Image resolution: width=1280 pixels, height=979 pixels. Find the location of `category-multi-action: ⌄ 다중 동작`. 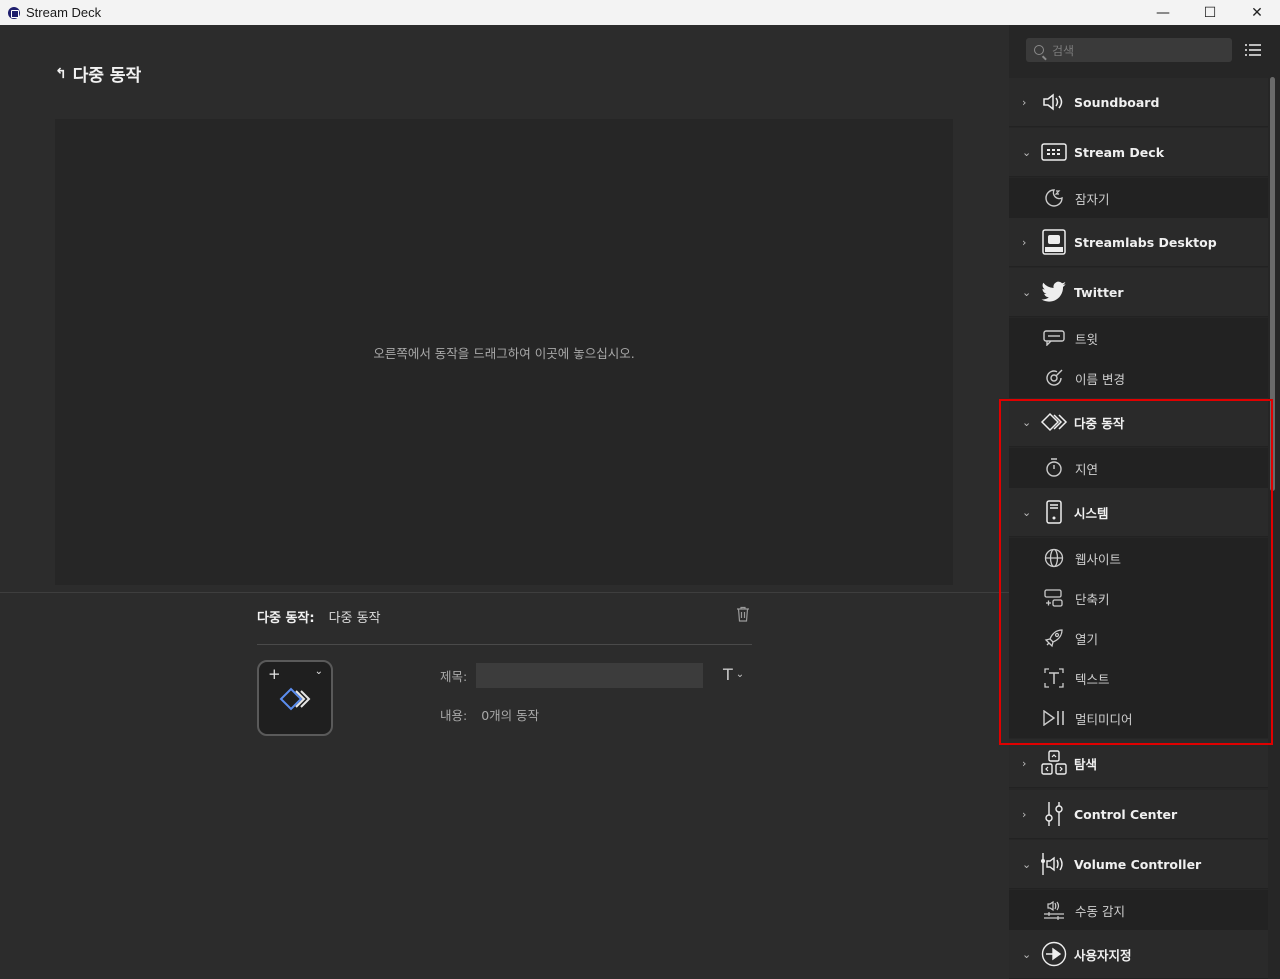

category-multi-action: ⌄ 다중 동작 is located at coordinates (1138, 422).